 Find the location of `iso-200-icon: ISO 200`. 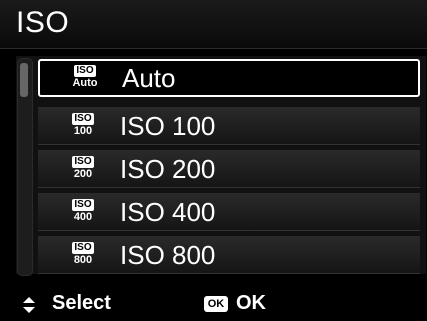

iso-200-icon: ISO 200 is located at coordinates (83, 168).